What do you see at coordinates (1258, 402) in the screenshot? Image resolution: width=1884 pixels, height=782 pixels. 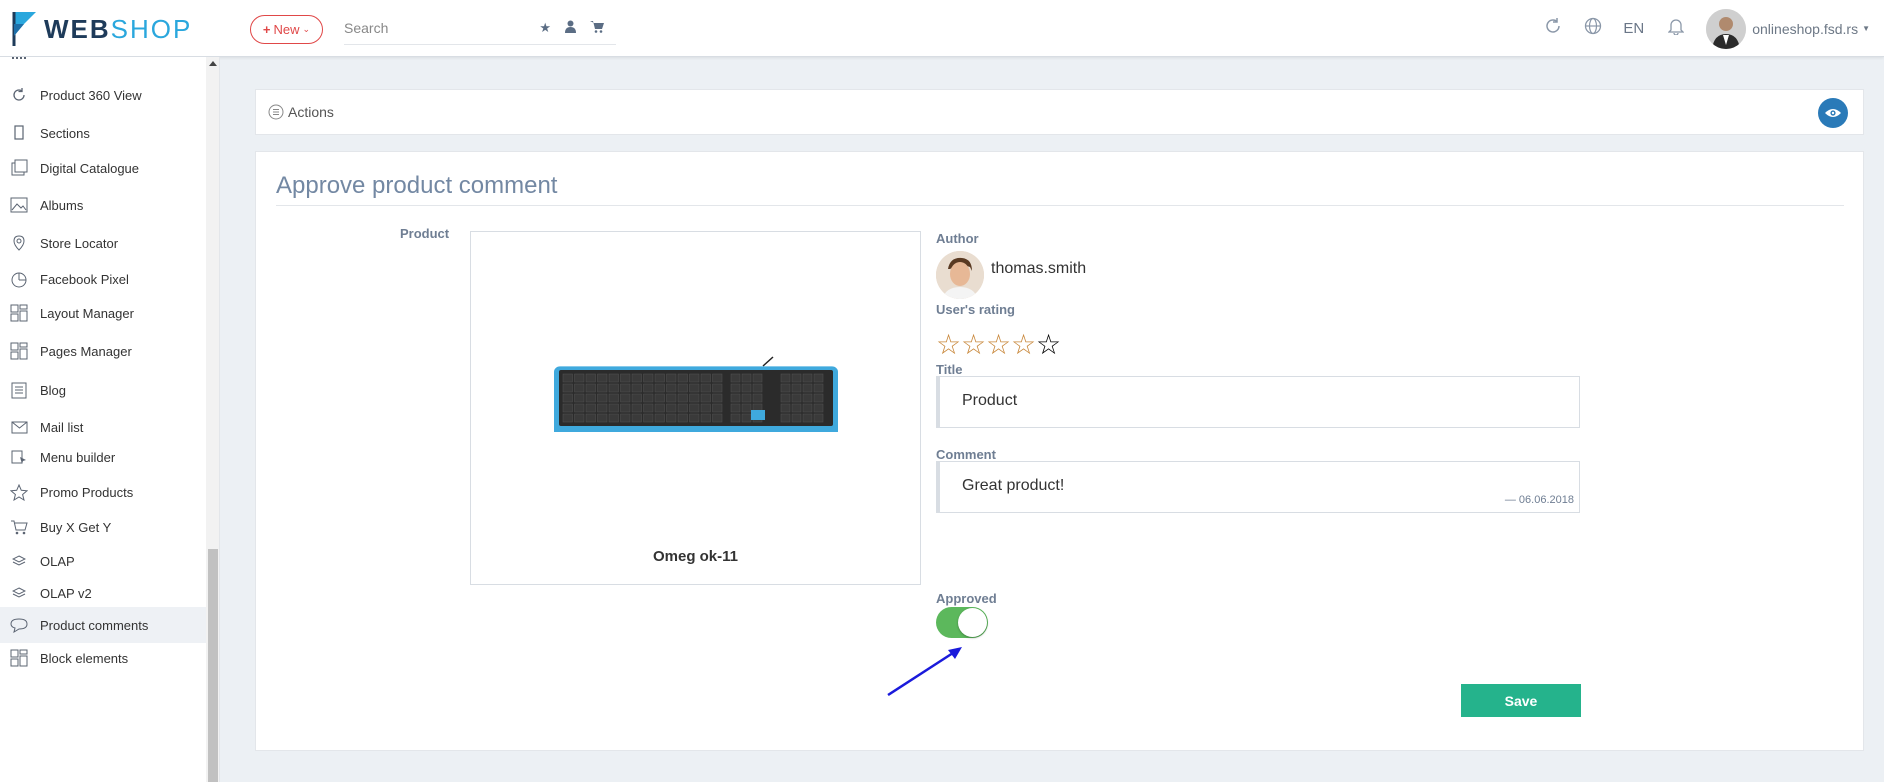 I see `title-field: Product` at bounding box center [1258, 402].